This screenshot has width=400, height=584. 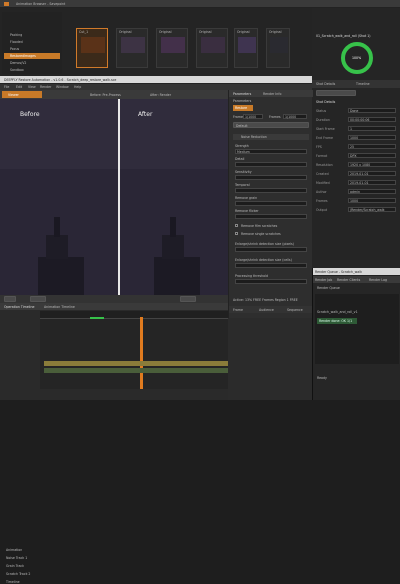 I want to click on zoom-button, so click(x=10, y=299).